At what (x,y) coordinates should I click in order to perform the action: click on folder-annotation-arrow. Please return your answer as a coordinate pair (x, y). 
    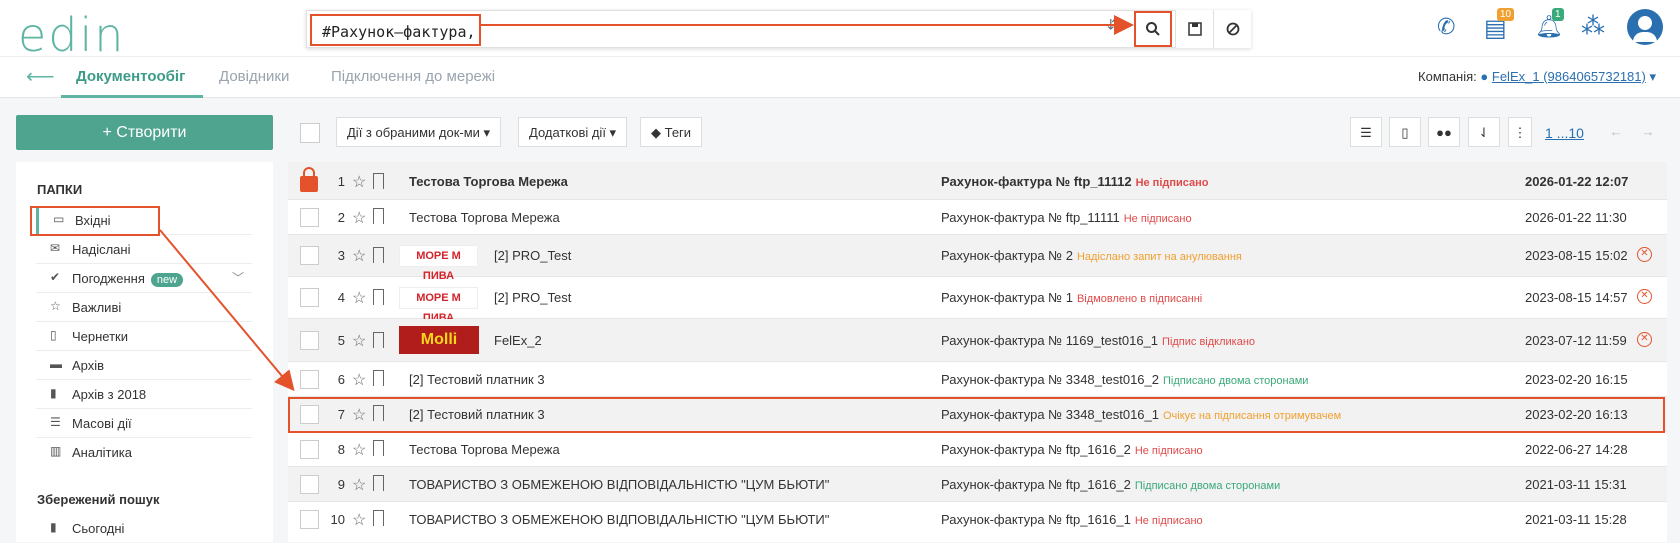
    Looking at the image, I should click on (227, 310).